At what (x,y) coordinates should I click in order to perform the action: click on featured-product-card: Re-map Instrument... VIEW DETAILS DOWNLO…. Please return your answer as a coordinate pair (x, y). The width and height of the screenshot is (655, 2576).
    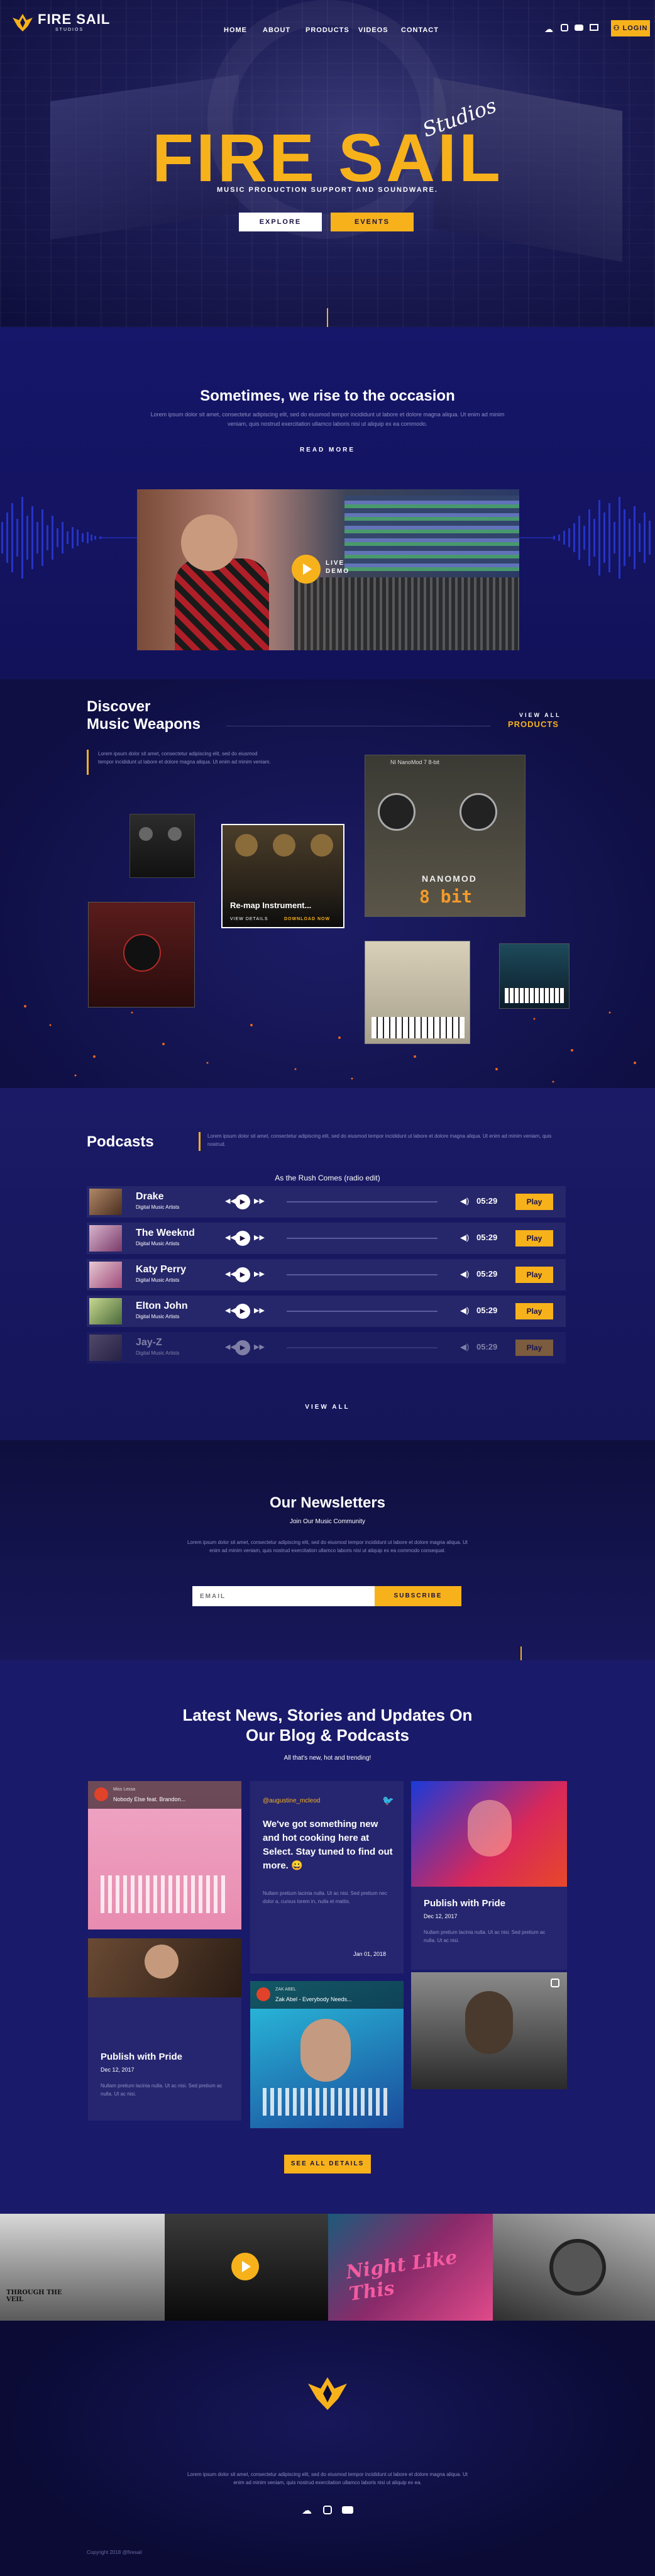
    Looking at the image, I should click on (282, 876).